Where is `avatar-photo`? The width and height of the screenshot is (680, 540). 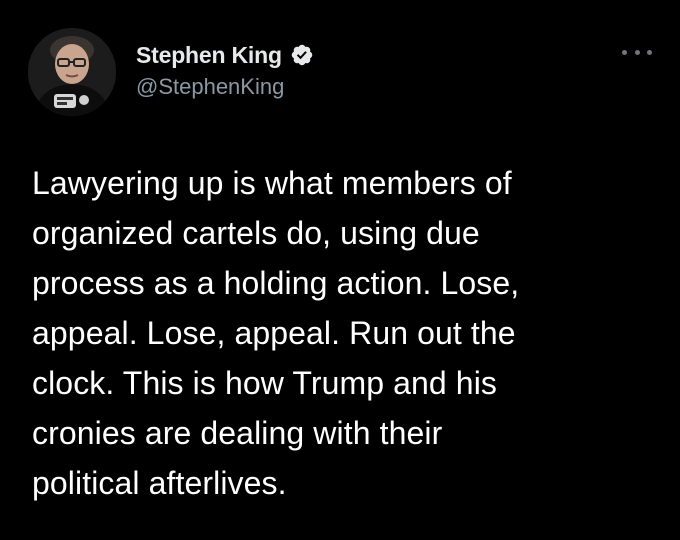
avatar-photo is located at coordinates (72, 72).